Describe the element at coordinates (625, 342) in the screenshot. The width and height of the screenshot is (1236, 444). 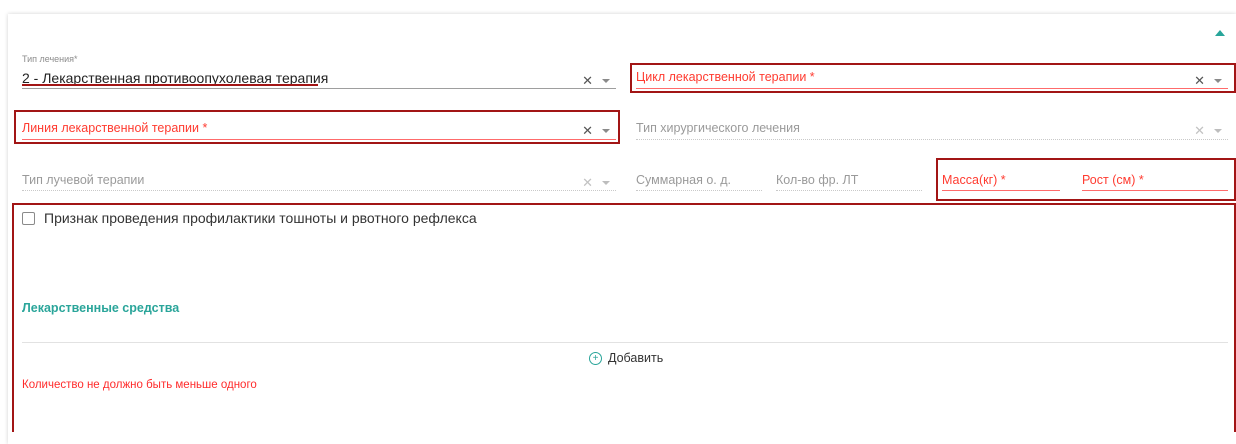
I see `divider` at that location.